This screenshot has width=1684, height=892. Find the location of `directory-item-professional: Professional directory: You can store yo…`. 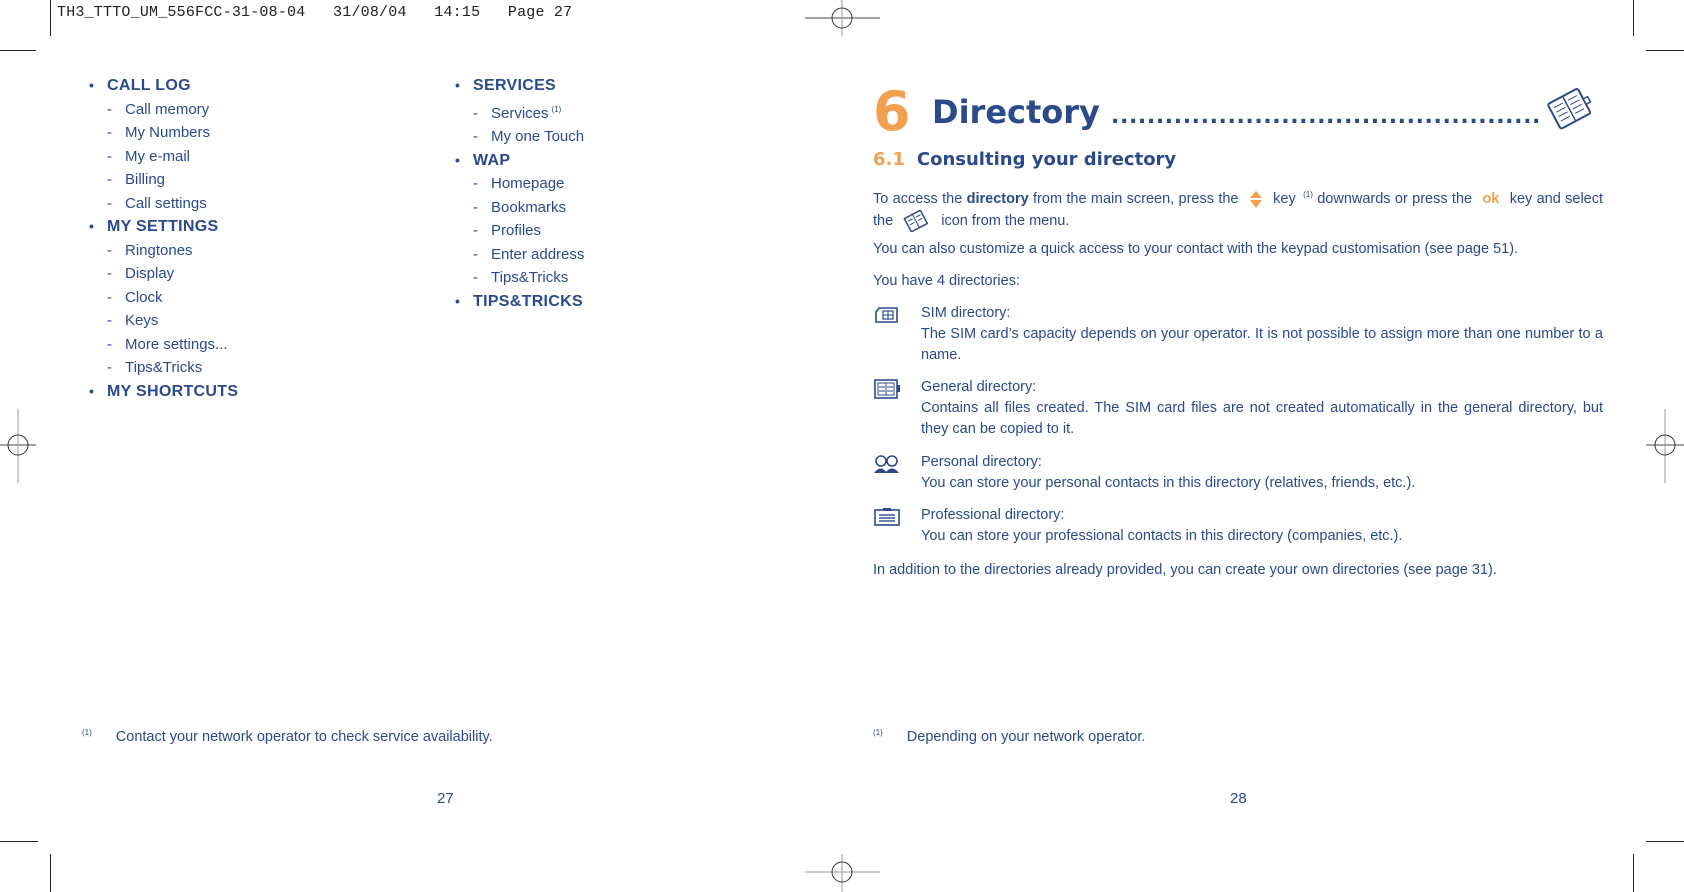

directory-item-professional: Professional directory: You can store yo… is located at coordinates (1238, 526).